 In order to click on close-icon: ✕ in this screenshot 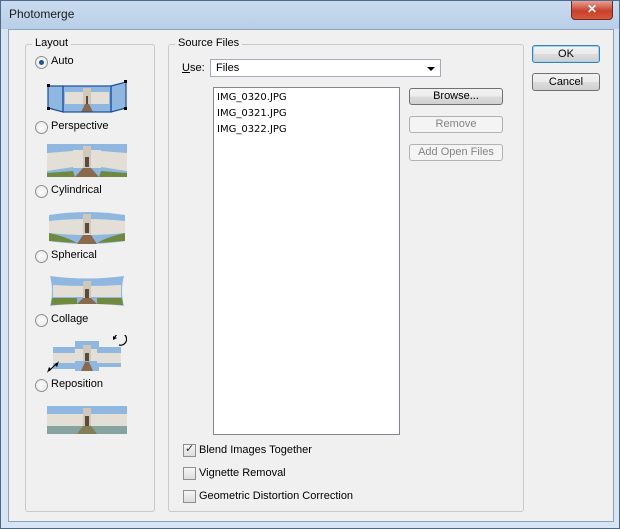, I will do `click(592, 9)`.